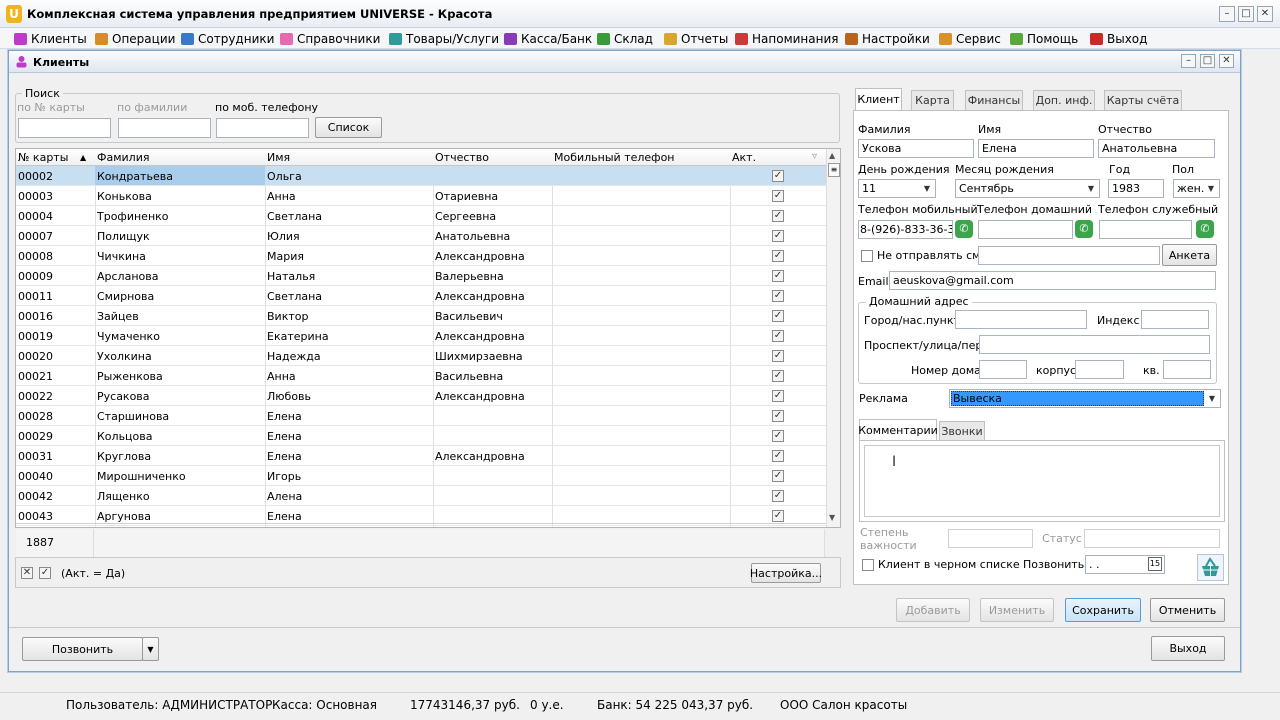  I want to click on table-row: 00003 Конькова Анна Отариевна ✓, so click(421, 196).